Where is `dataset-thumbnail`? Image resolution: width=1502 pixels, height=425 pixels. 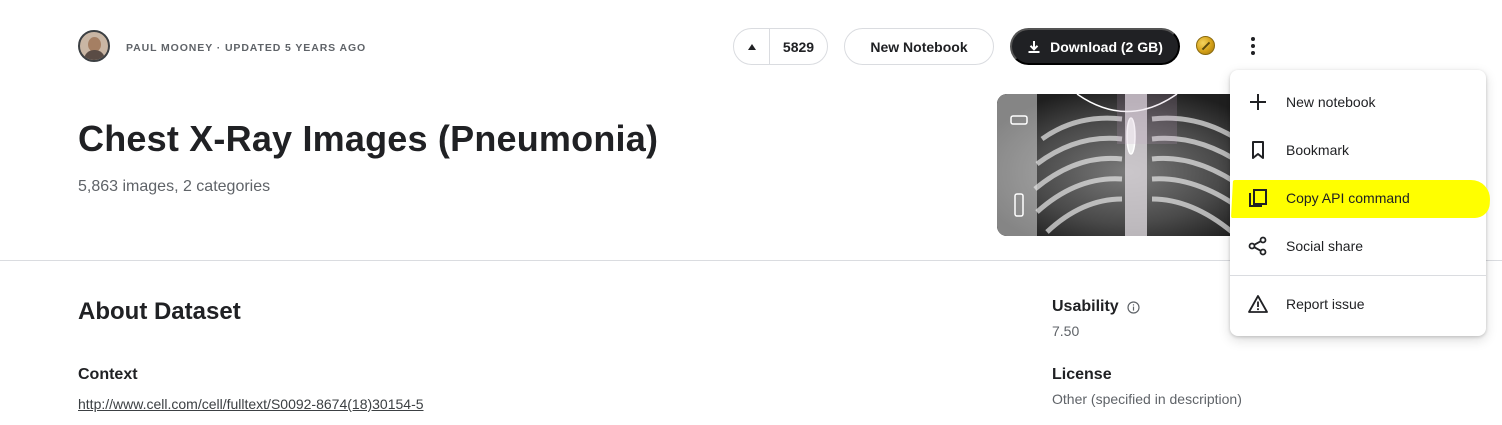 dataset-thumbnail is located at coordinates (1127, 165).